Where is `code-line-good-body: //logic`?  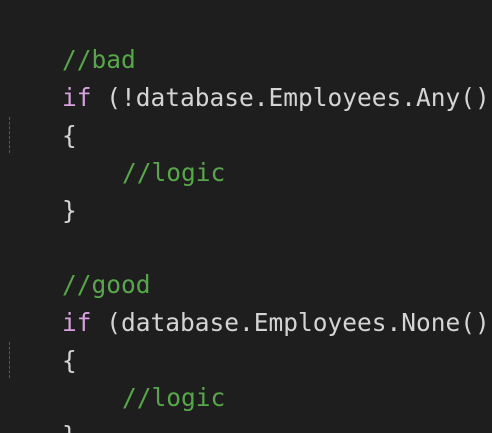
code-line-good-body: //logic is located at coordinates (114, 377).